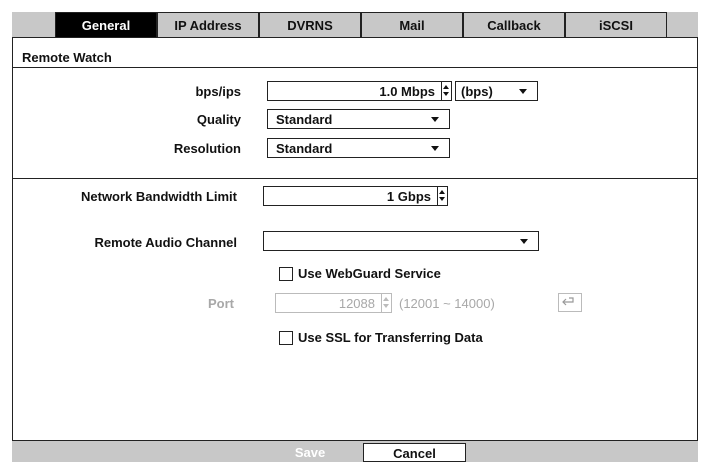  I want to click on quality-label: Quality, so click(218, 119).